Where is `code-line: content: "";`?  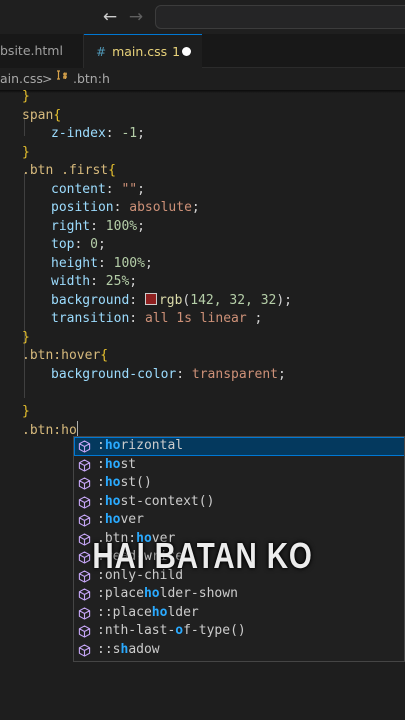
code-line: content: ""; is located at coordinates (98, 189).